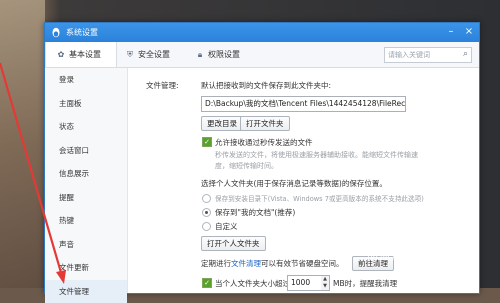 The width and height of the screenshot is (500, 303). Describe the element at coordinates (86, 174) in the screenshot. I see `sidebar-item-info-display: 信息展示` at that location.